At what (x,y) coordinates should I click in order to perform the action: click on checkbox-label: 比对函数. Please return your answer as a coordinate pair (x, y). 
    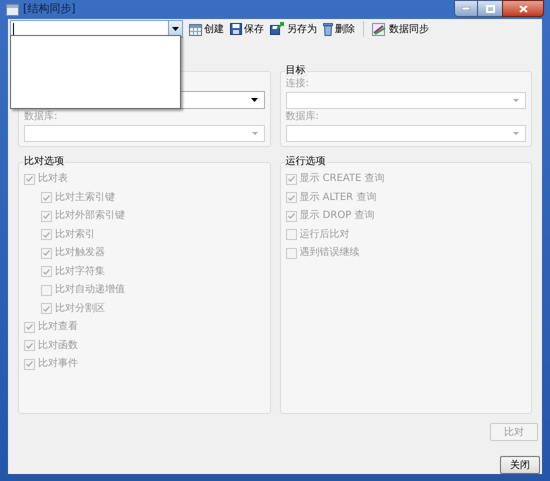
    Looking at the image, I should click on (58, 346).